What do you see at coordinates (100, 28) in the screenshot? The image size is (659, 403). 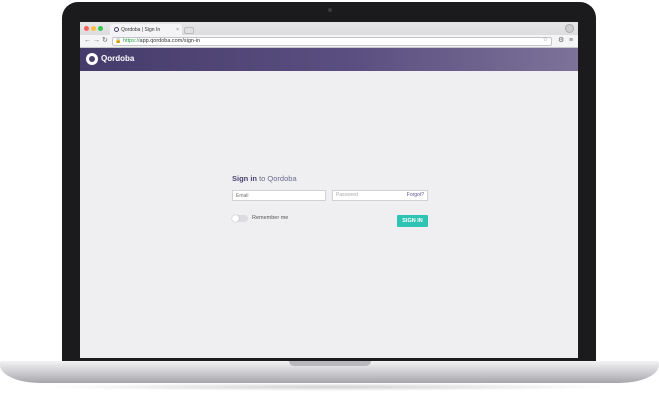 I see `zoom-window-button` at bounding box center [100, 28].